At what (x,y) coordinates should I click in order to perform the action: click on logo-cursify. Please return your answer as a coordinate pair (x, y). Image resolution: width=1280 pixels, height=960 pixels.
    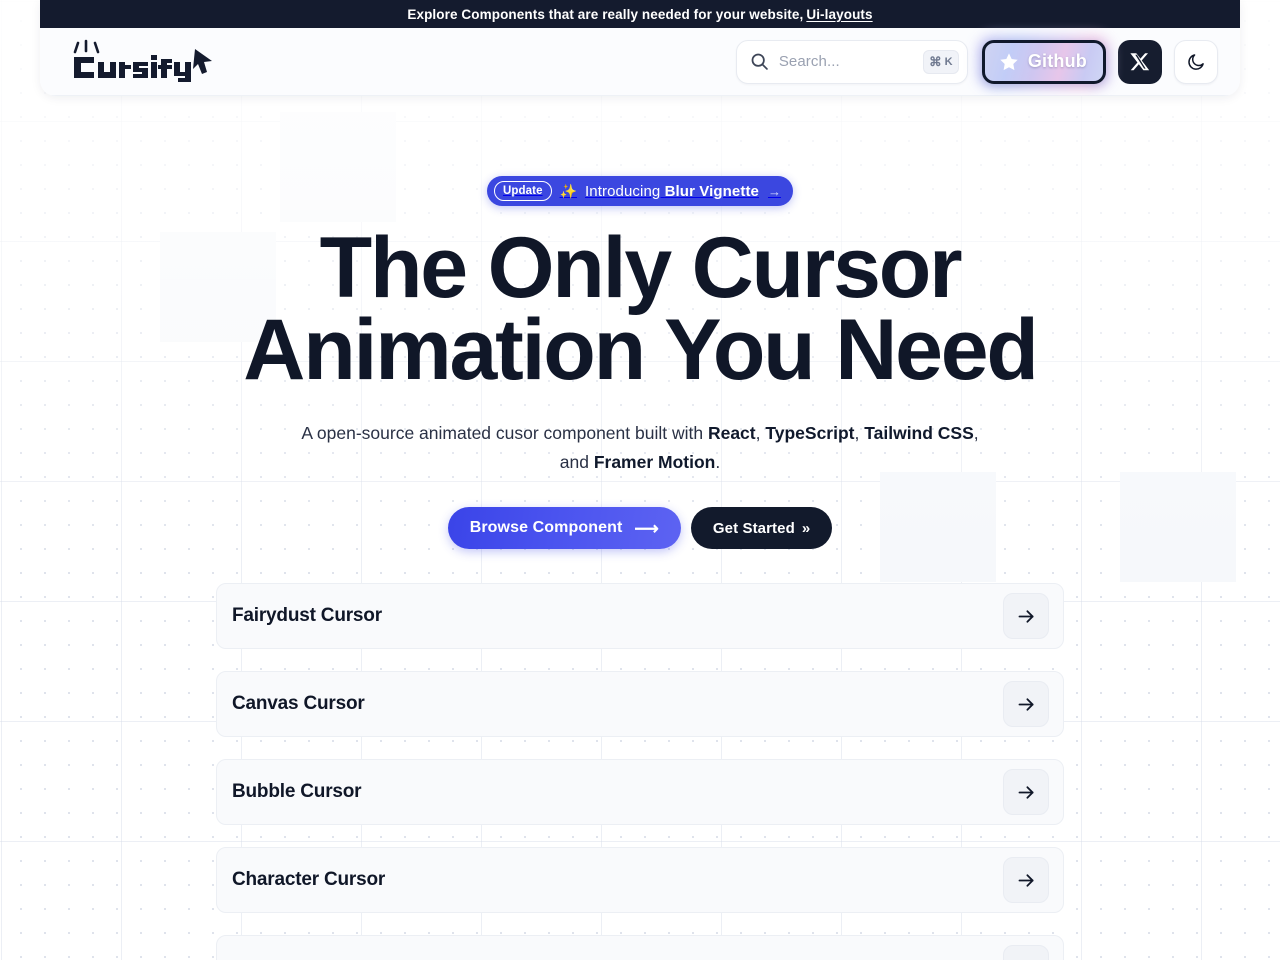
    Looking at the image, I should click on (139, 61).